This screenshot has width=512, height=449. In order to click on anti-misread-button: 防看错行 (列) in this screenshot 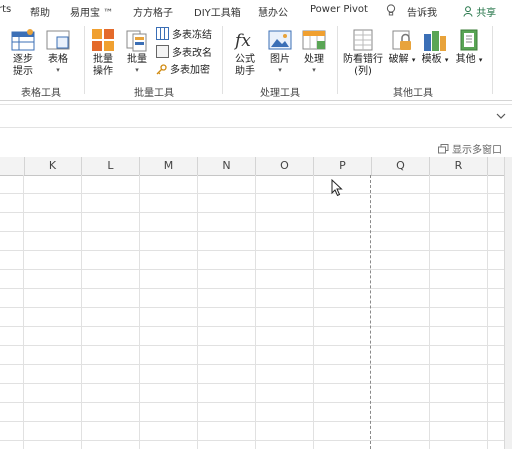, I will do `click(363, 53)`.